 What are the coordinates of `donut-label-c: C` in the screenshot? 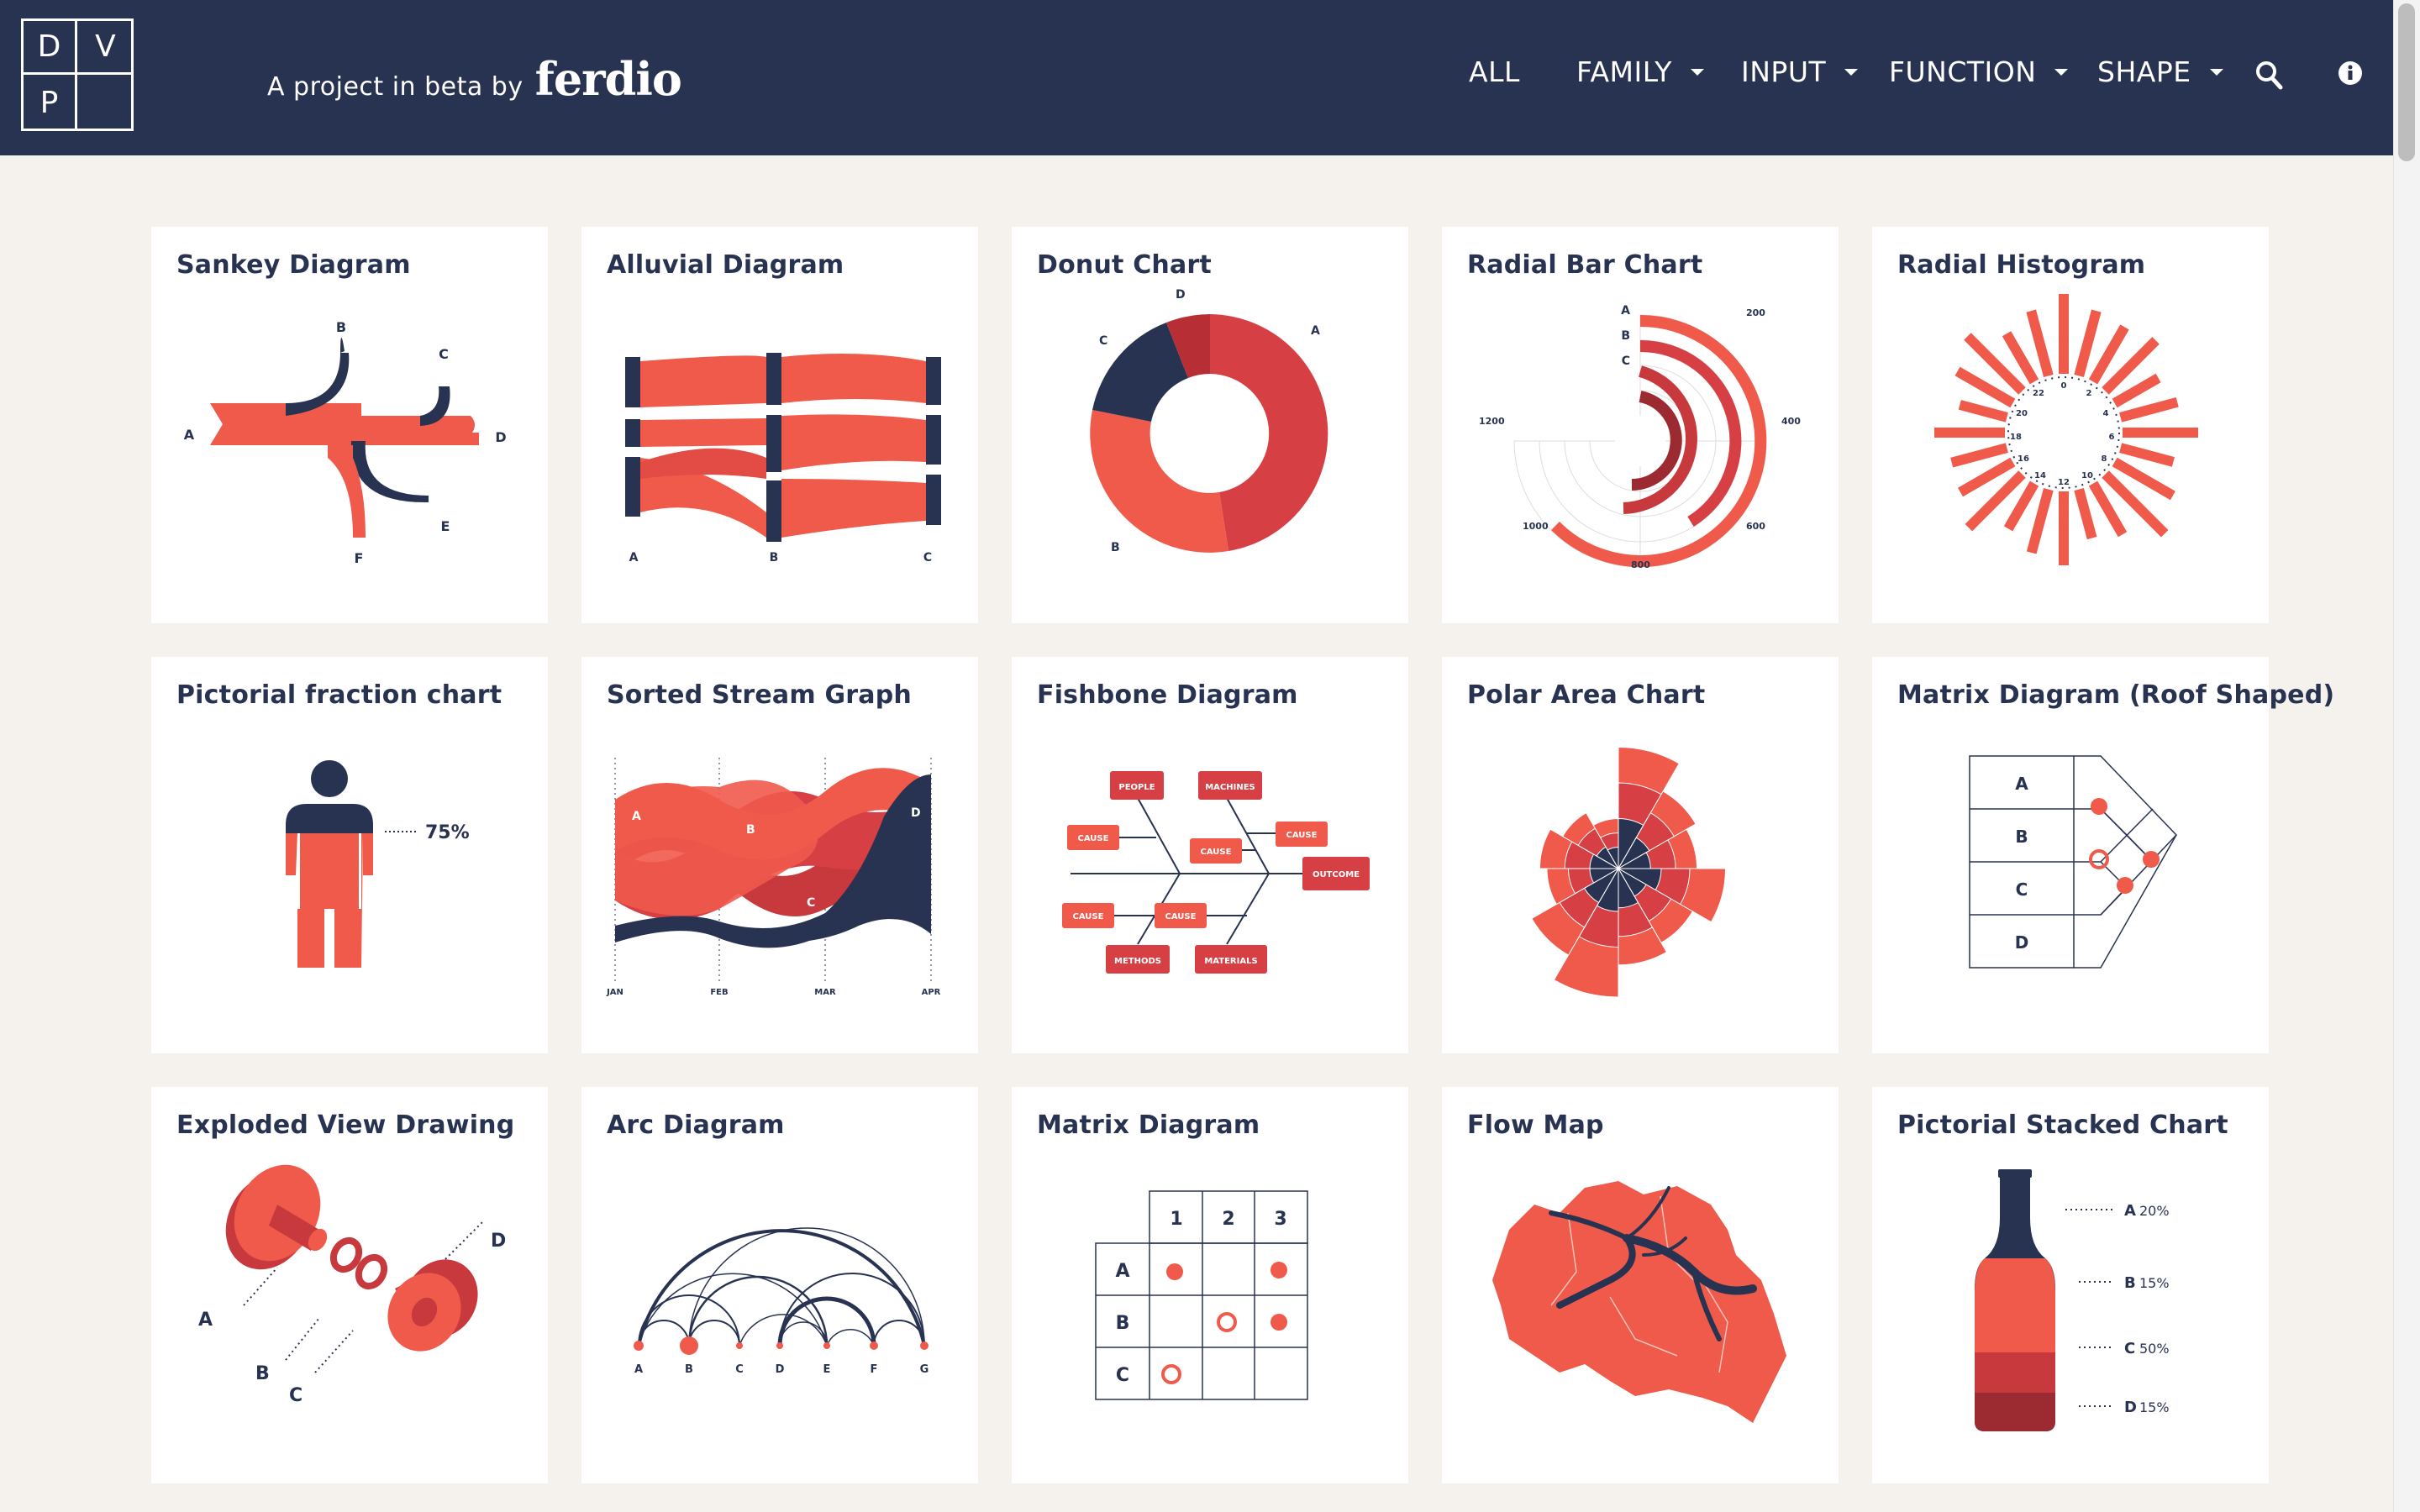 It's located at (1103, 341).